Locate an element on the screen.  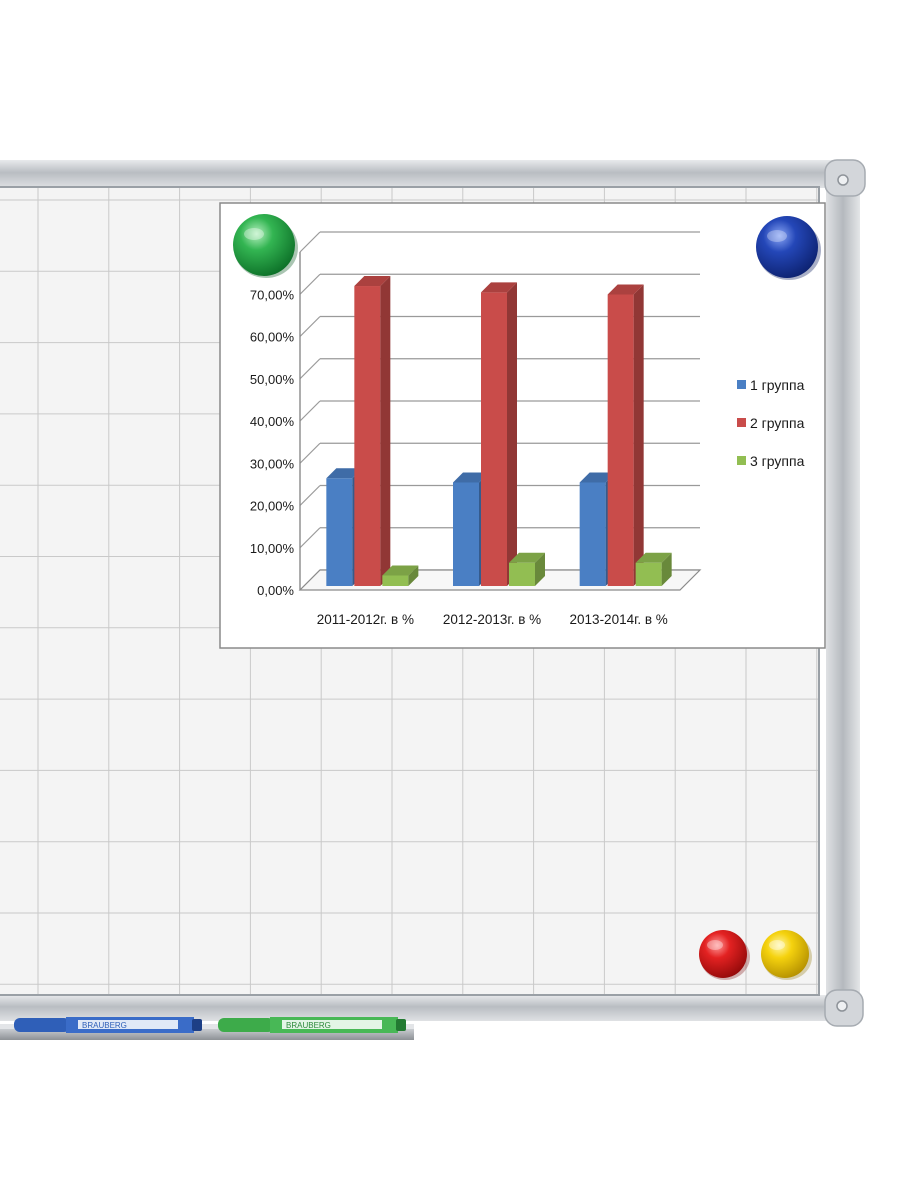
marker-blue: BRAUBERG is located at coordinates (108, 1025).